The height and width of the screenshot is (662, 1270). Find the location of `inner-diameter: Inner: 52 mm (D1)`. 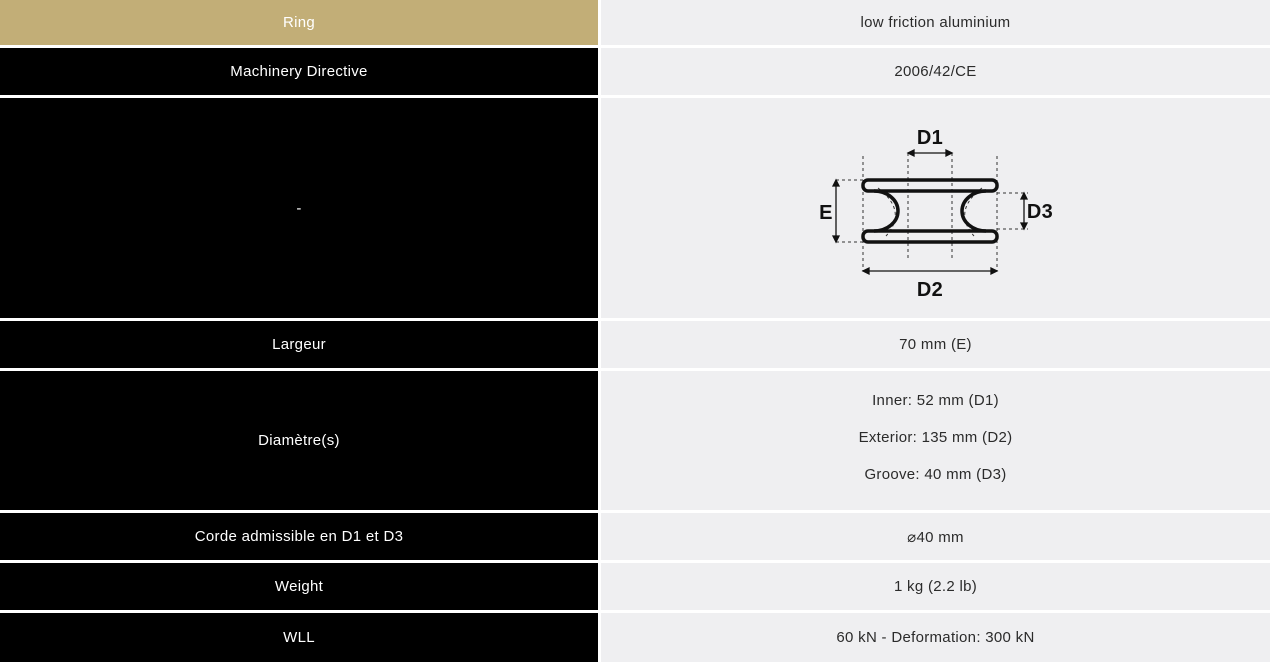

inner-diameter: Inner: 52 mm (D1) is located at coordinates (935, 400).